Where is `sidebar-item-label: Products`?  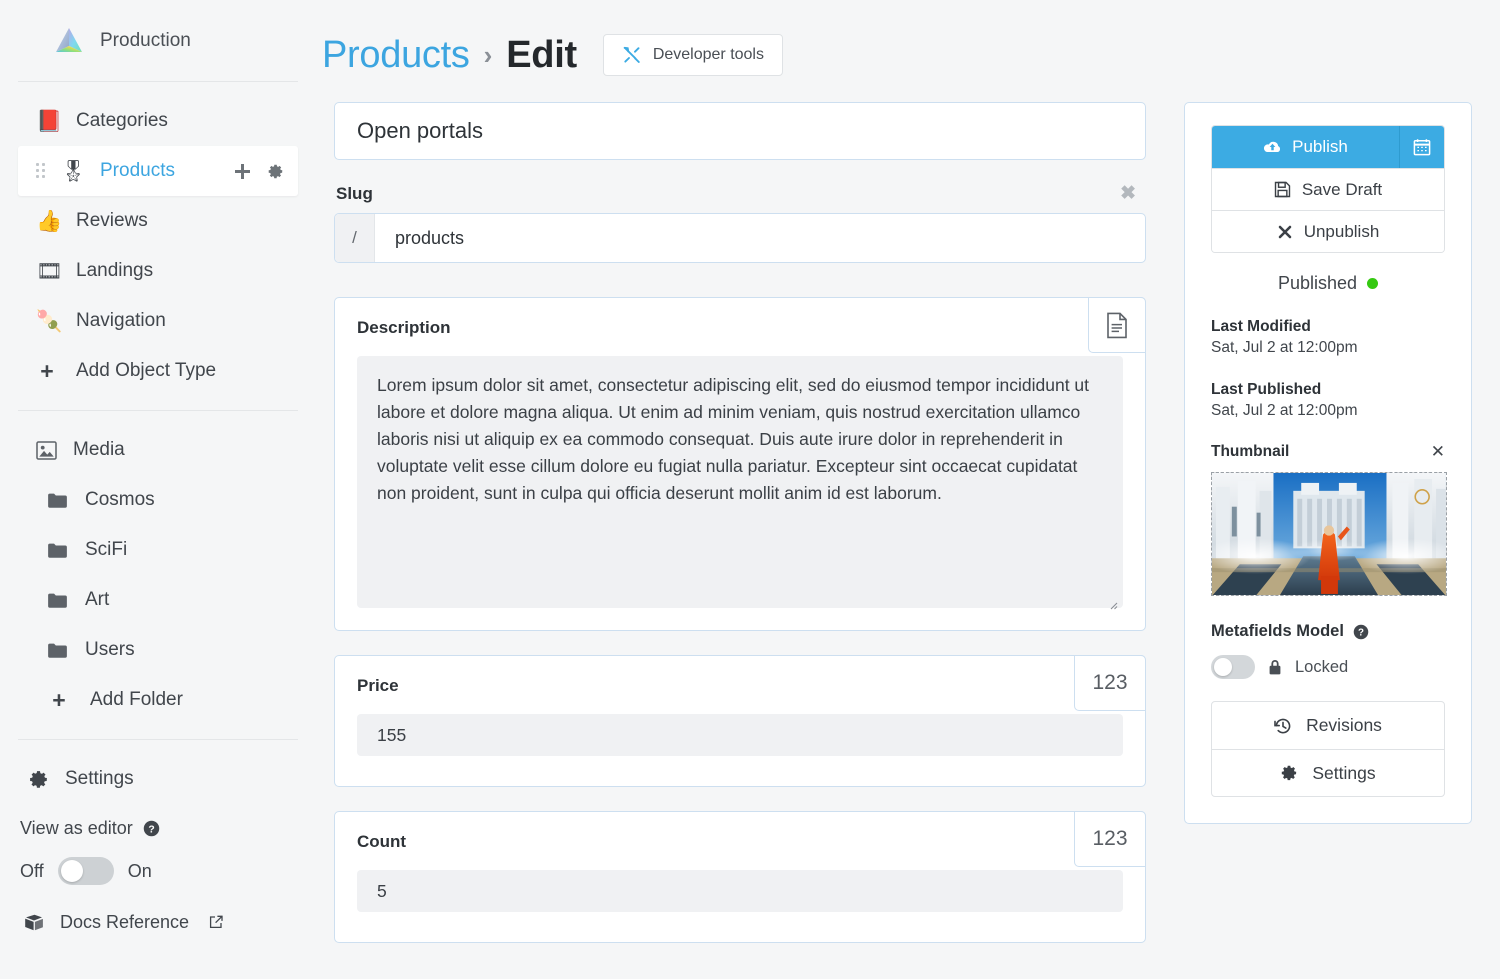 sidebar-item-label: Products is located at coordinates (137, 170).